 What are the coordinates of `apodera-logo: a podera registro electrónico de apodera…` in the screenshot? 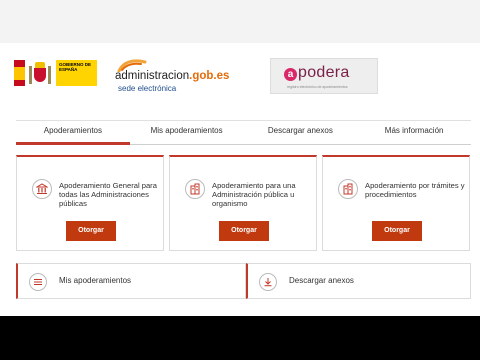 It's located at (324, 76).